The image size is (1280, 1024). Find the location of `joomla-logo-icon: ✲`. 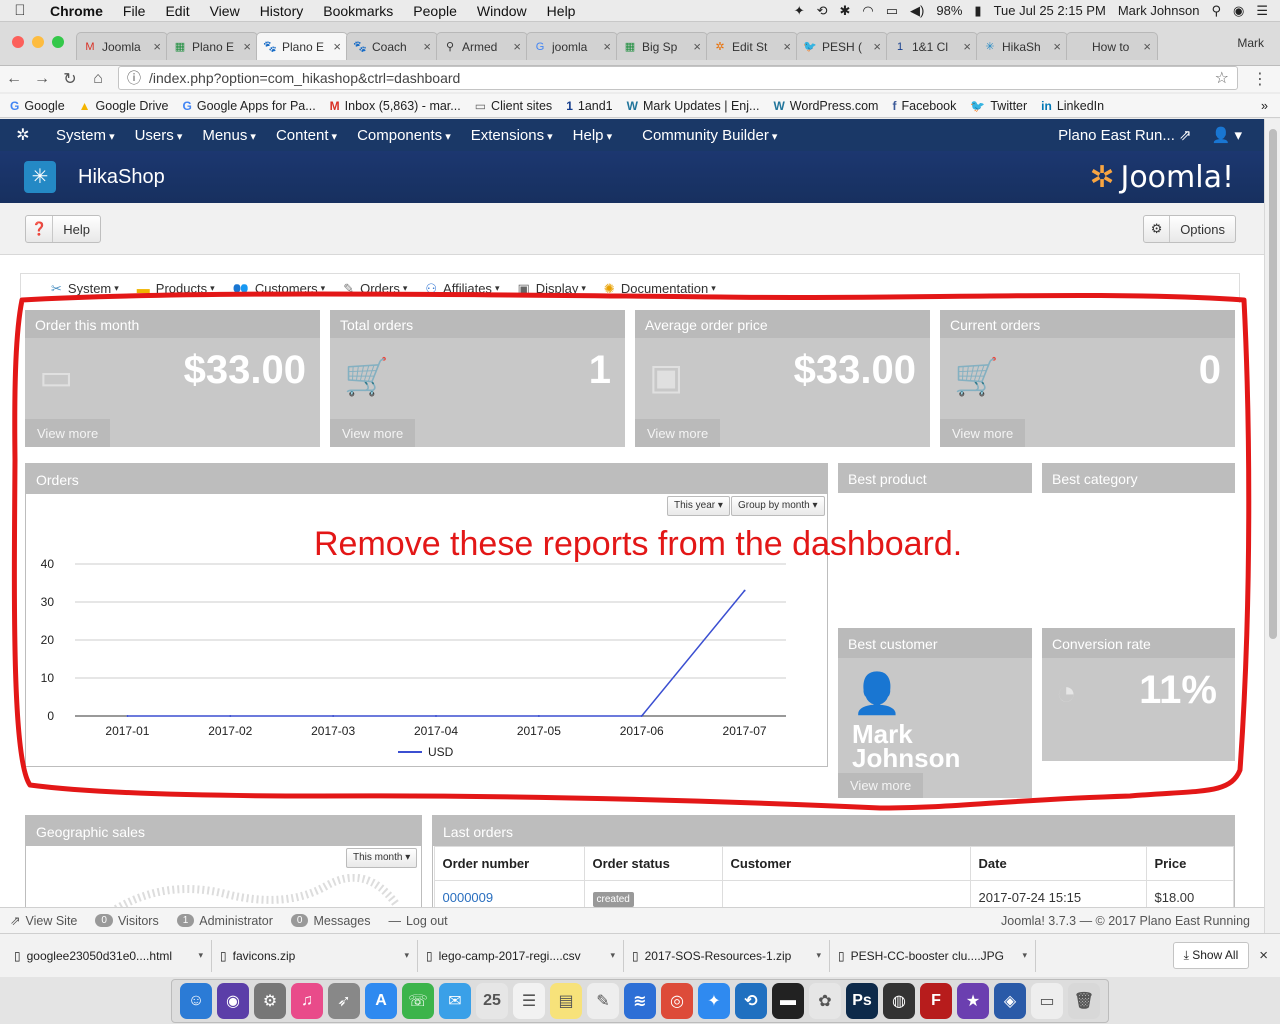

joomla-logo-icon: ✲ is located at coordinates (23, 135).